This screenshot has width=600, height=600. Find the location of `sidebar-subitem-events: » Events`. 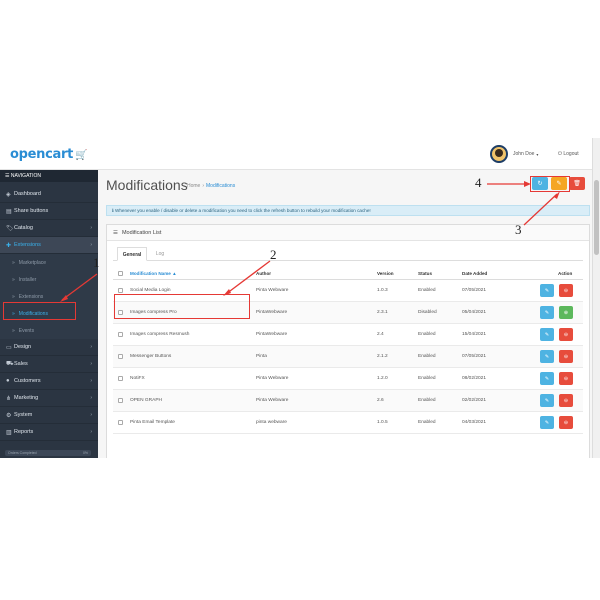

sidebar-subitem-events: » Events is located at coordinates (49, 330).